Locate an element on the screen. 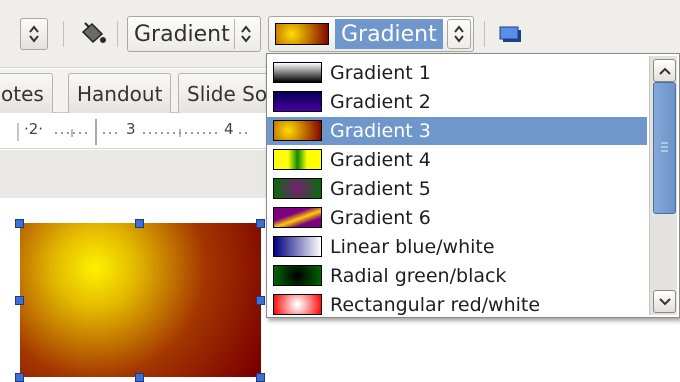 The width and height of the screenshot is (680, 382). shadow-glyph is located at coordinates (510, 34).